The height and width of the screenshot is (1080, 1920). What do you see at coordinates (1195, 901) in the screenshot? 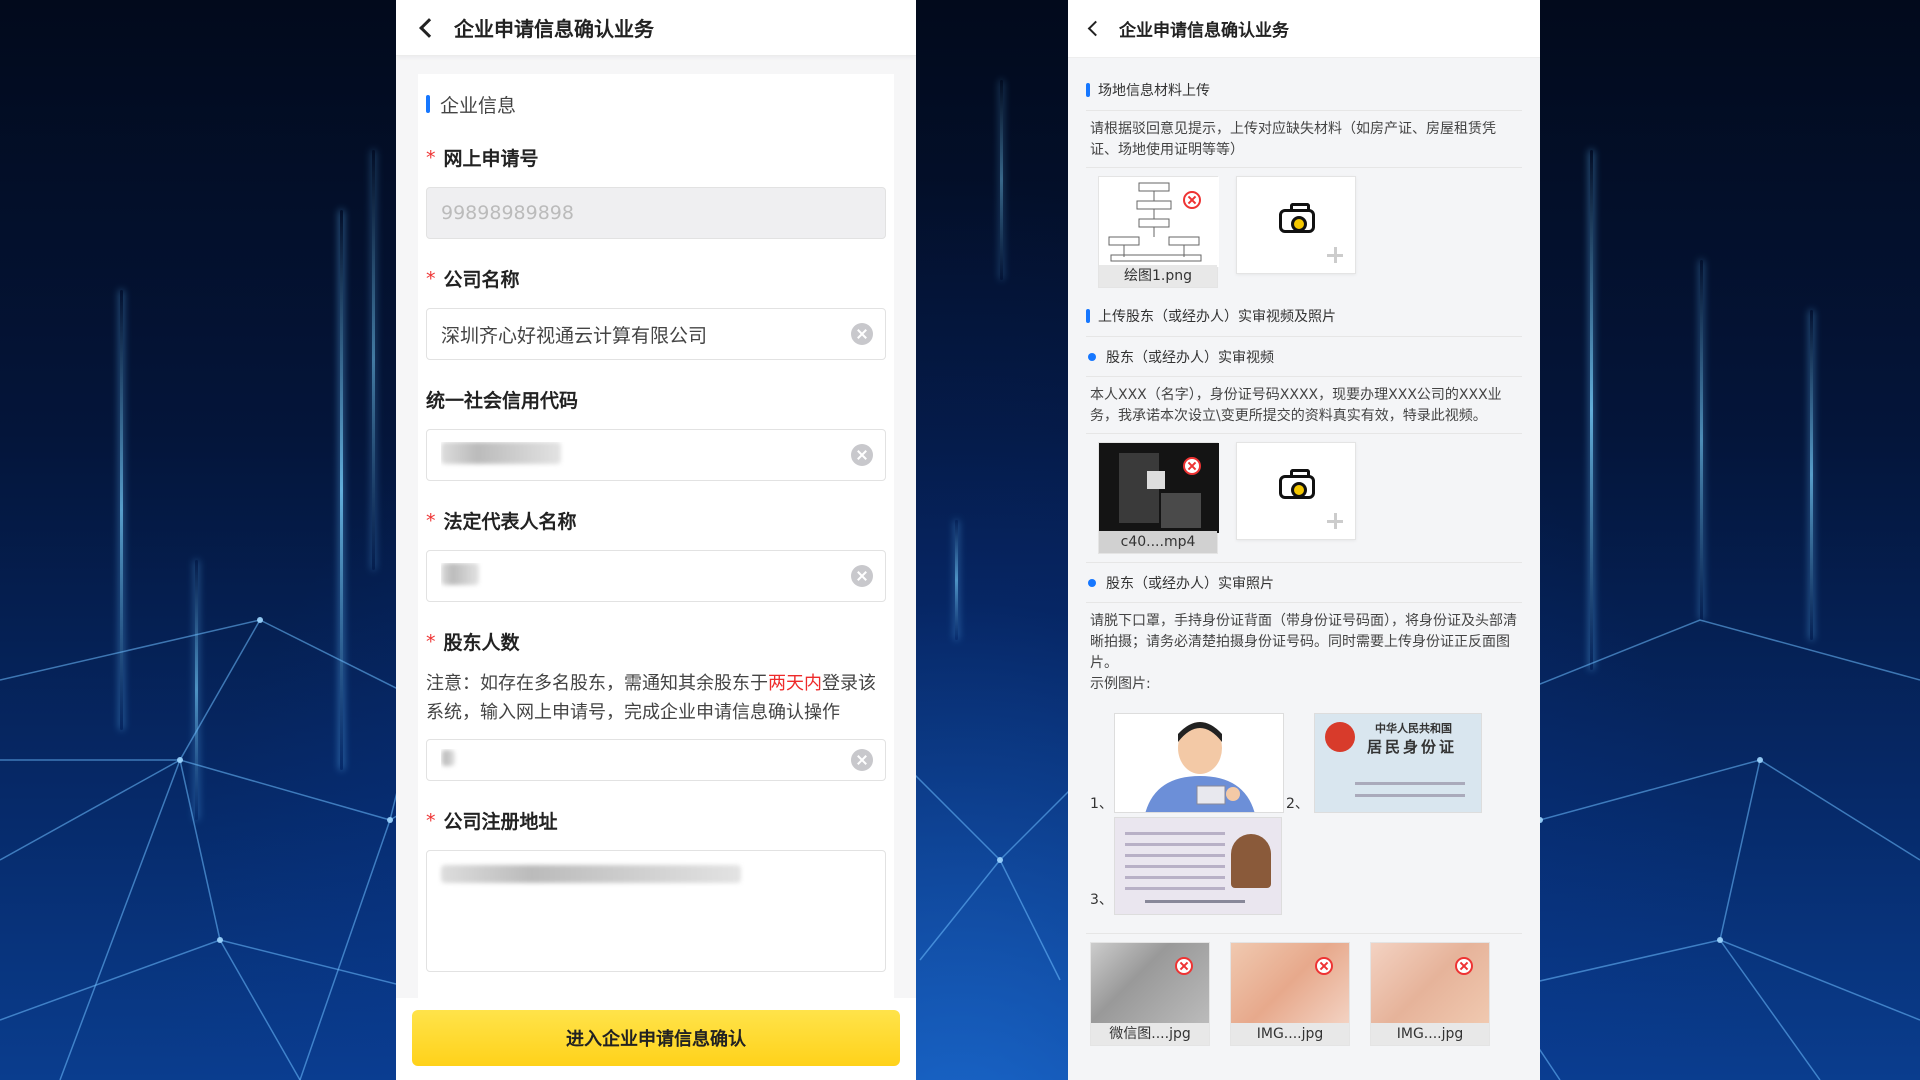
I see `id-number-line` at bounding box center [1195, 901].